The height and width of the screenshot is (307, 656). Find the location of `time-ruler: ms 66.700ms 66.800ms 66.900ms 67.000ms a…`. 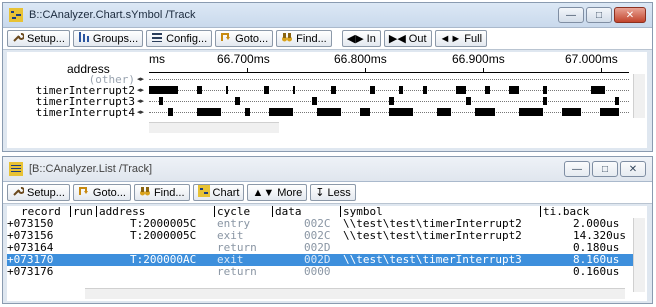

time-ruler: ms 66.700ms 66.800ms 66.900ms 67.000ms a… is located at coordinates (327, 64).